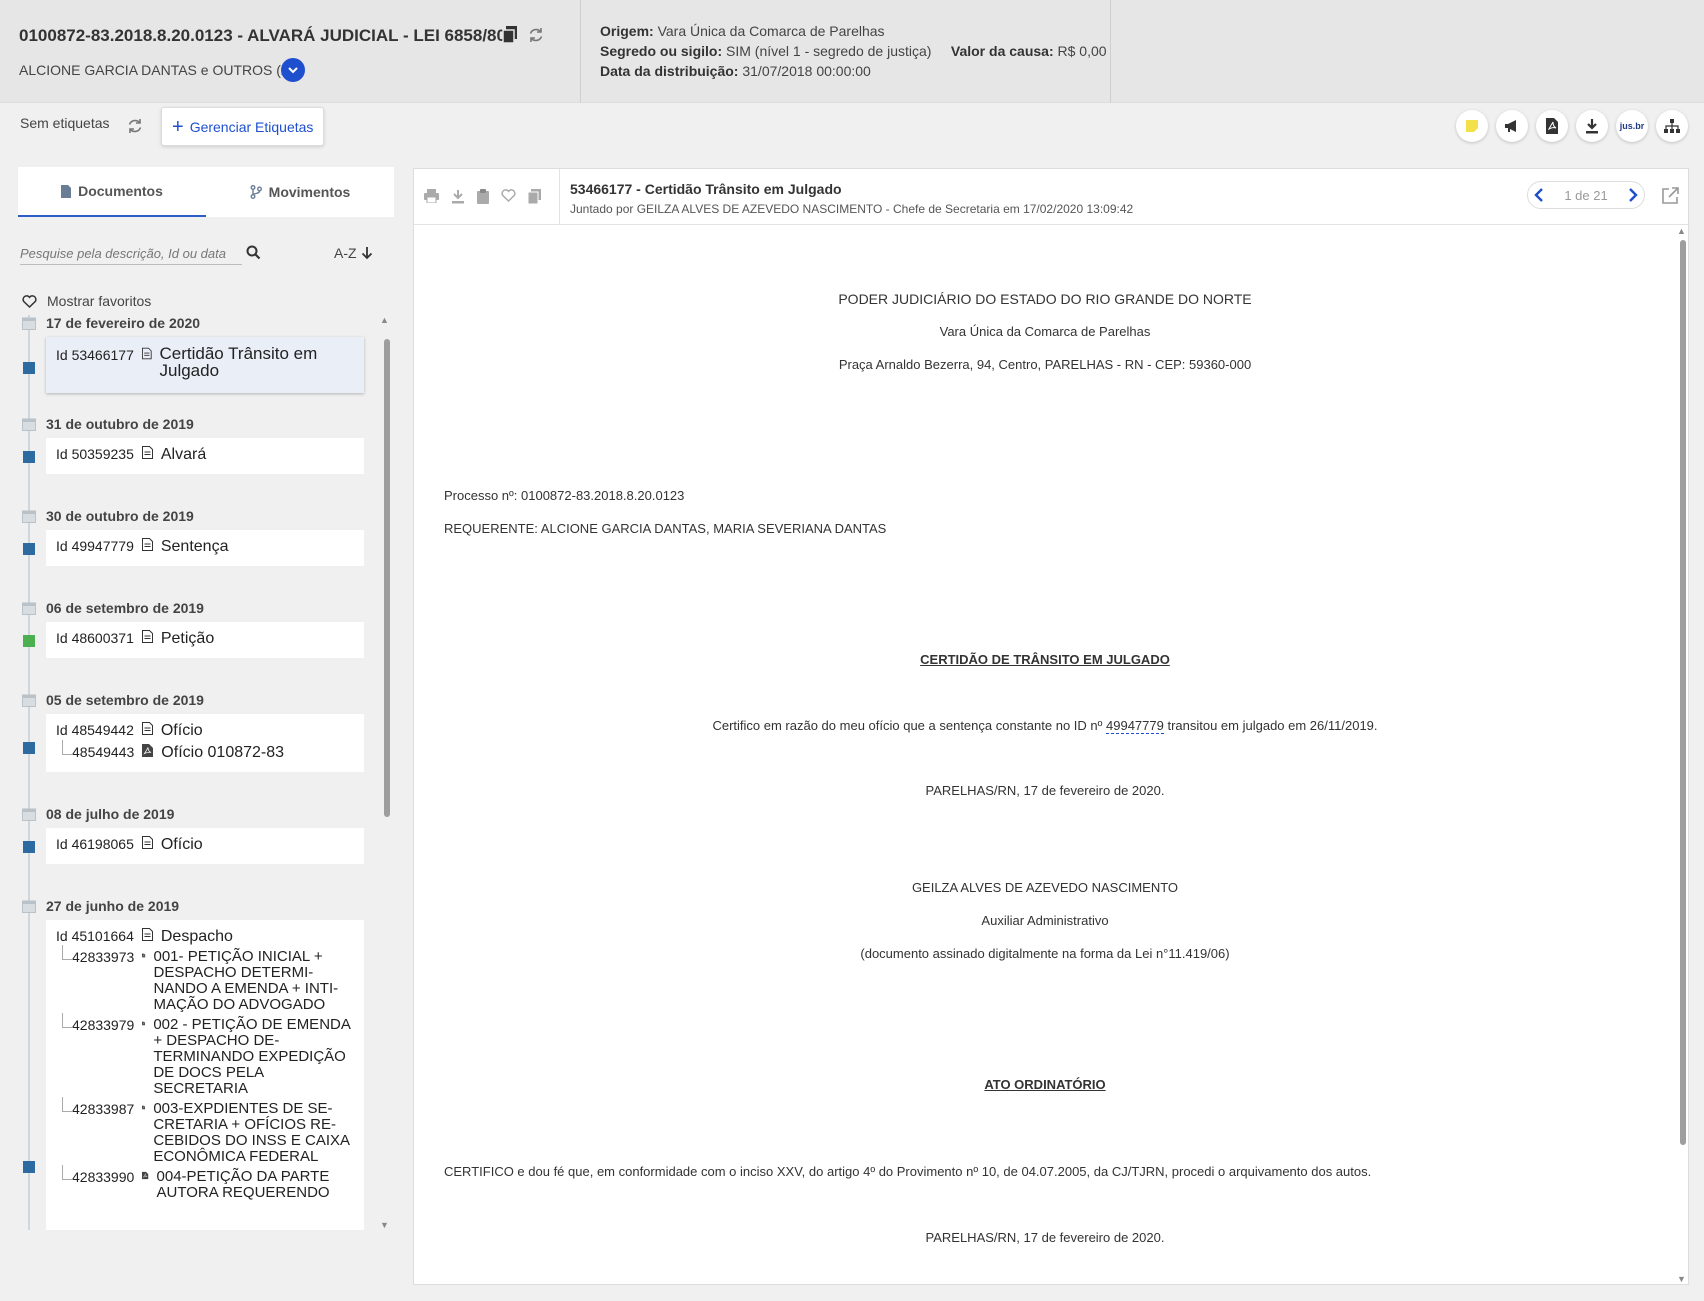 Image resolution: width=1704 pixels, height=1301 pixels. Describe the element at coordinates (103, 1109) in the screenshot. I see `attachment-id: 42833987` at that location.